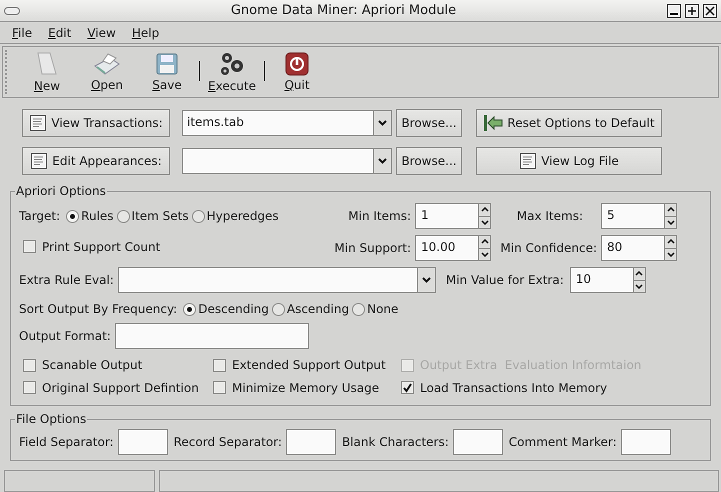 This screenshot has height=492, width=721. Describe the element at coordinates (287, 123) in the screenshot. I see `file-combo: items.tab` at that location.